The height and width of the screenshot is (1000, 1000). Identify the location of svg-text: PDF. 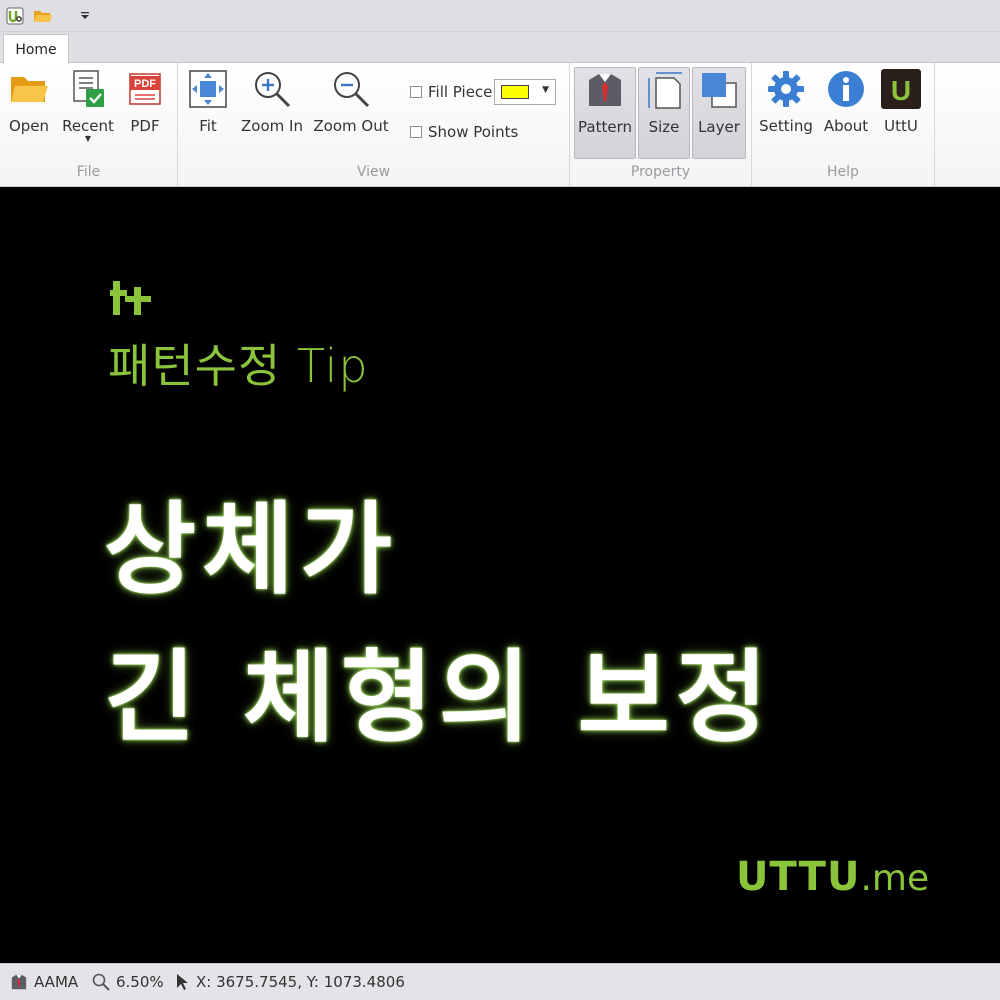
(145, 84).